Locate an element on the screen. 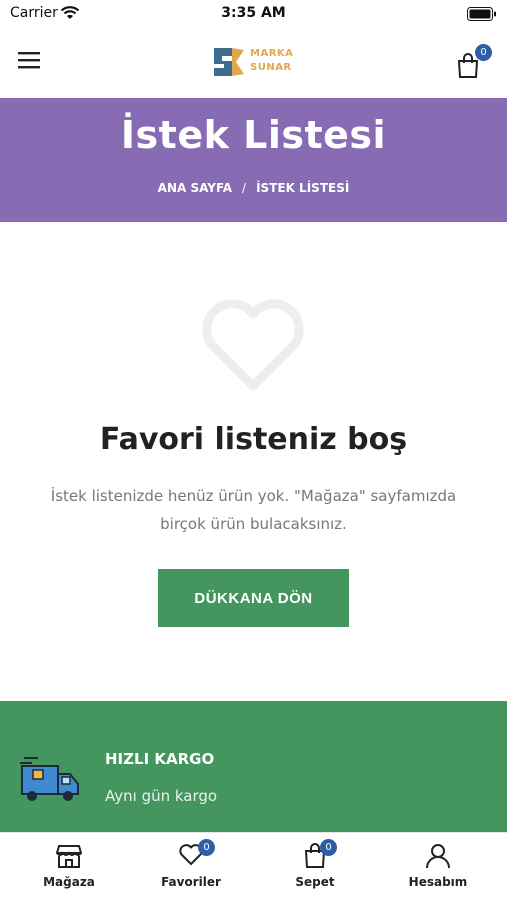 This screenshot has height=901, width=507. tab-favorites-label: Favoriler is located at coordinates (191, 882).